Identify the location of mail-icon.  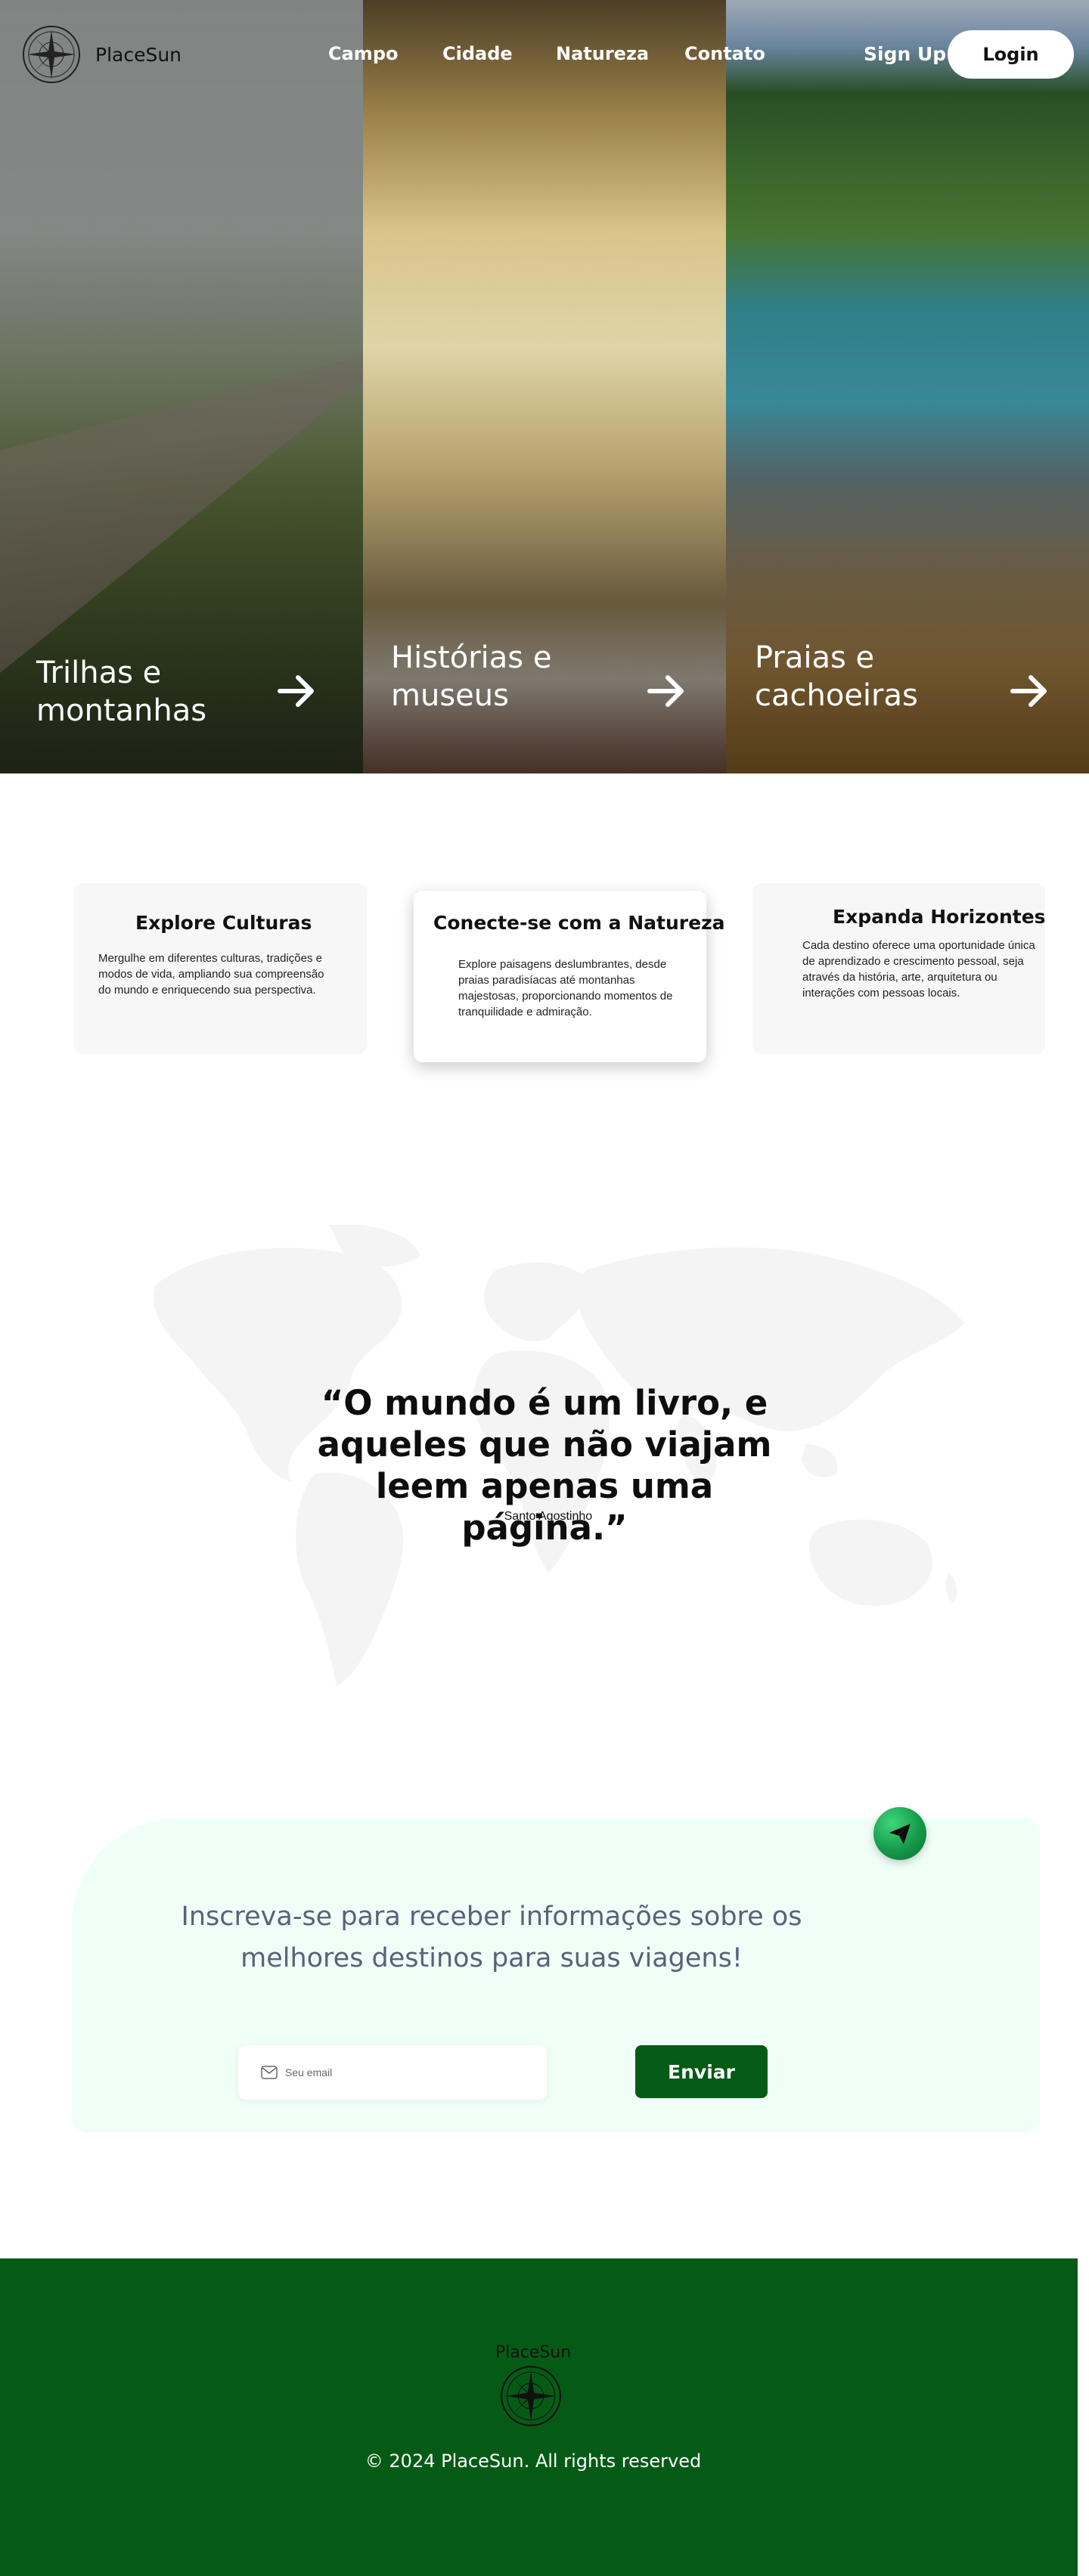
(269, 2072).